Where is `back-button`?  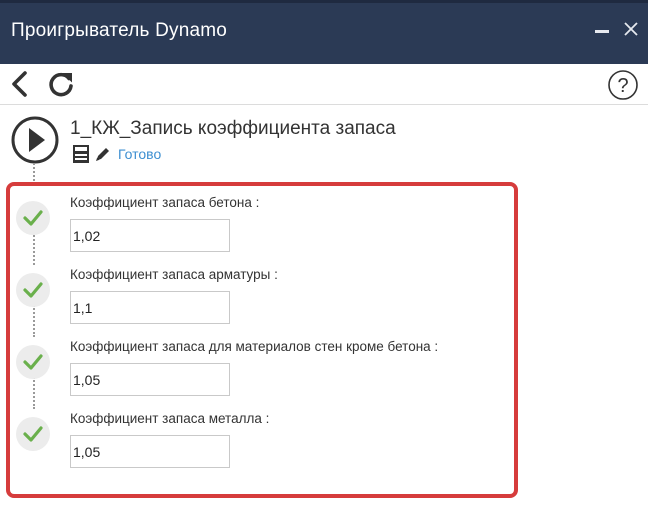
back-button is located at coordinates (20, 84).